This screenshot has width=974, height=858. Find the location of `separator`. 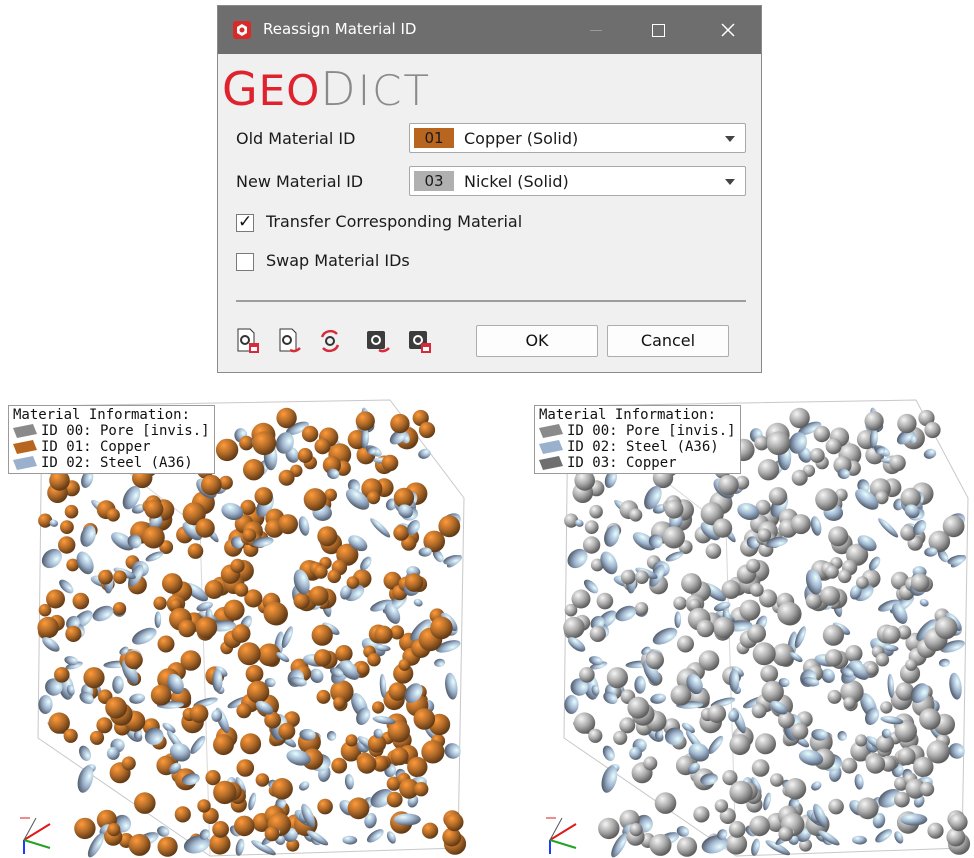

separator is located at coordinates (491, 301).